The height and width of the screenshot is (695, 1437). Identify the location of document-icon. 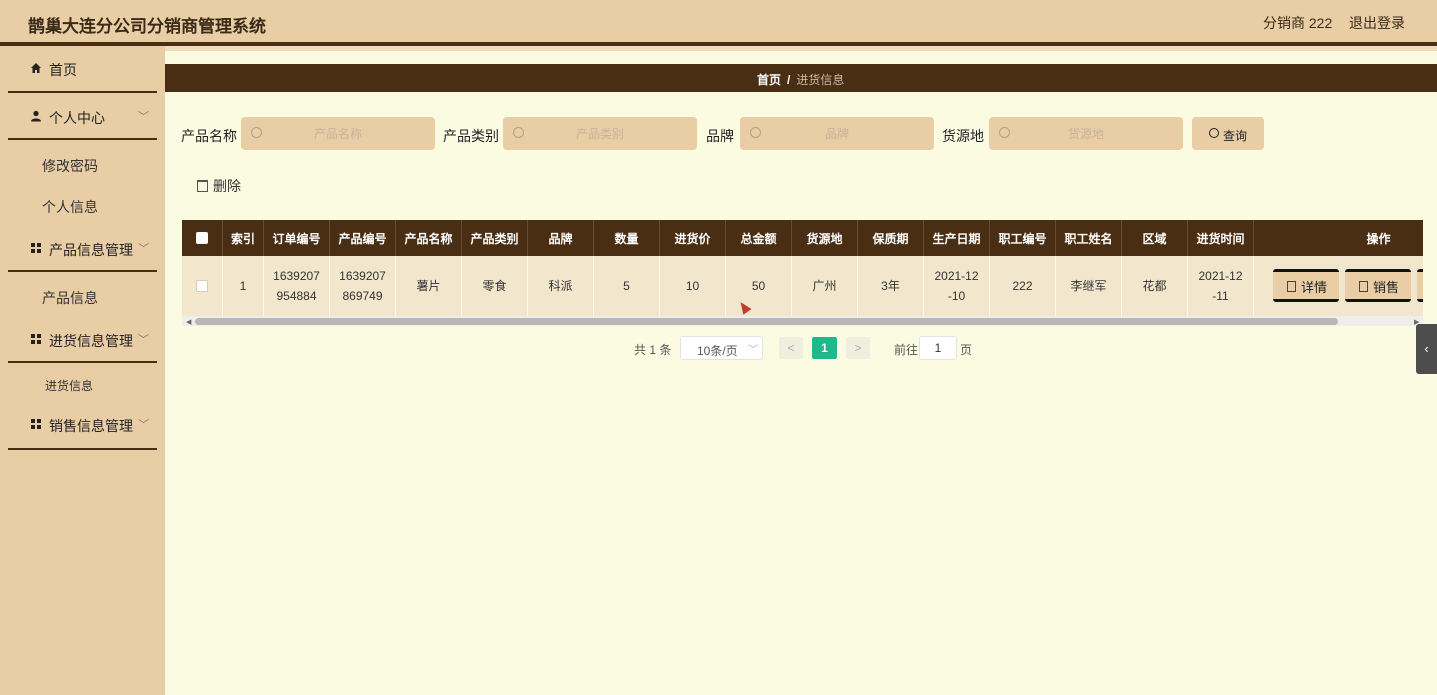
(1363, 286).